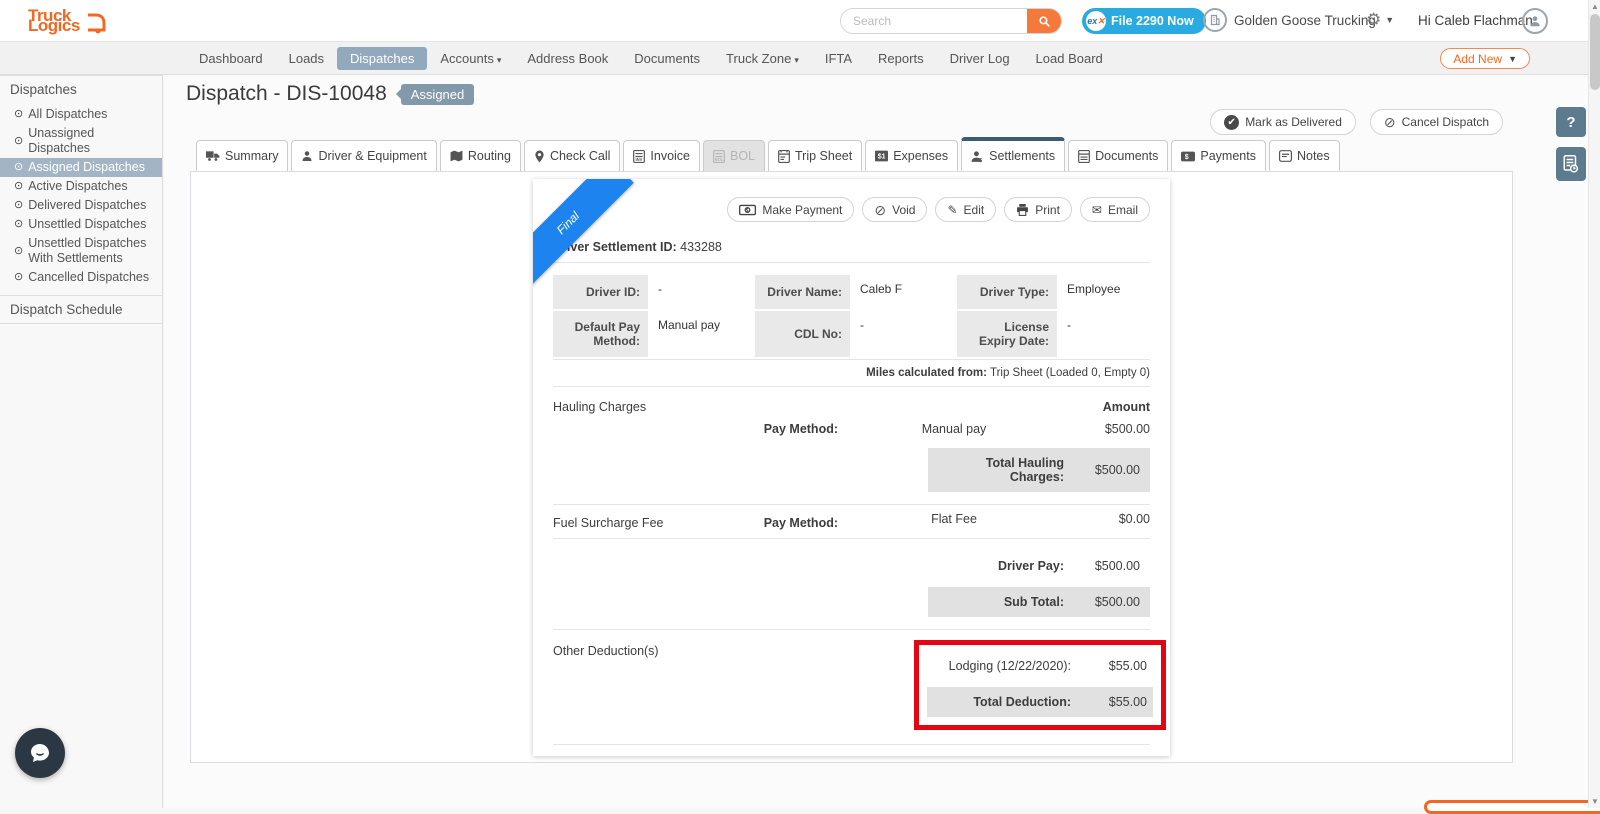 This screenshot has width=1600, height=814. What do you see at coordinates (734, 155) in the screenshot?
I see `tab-bol: BOL BOL` at bounding box center [734, 155].